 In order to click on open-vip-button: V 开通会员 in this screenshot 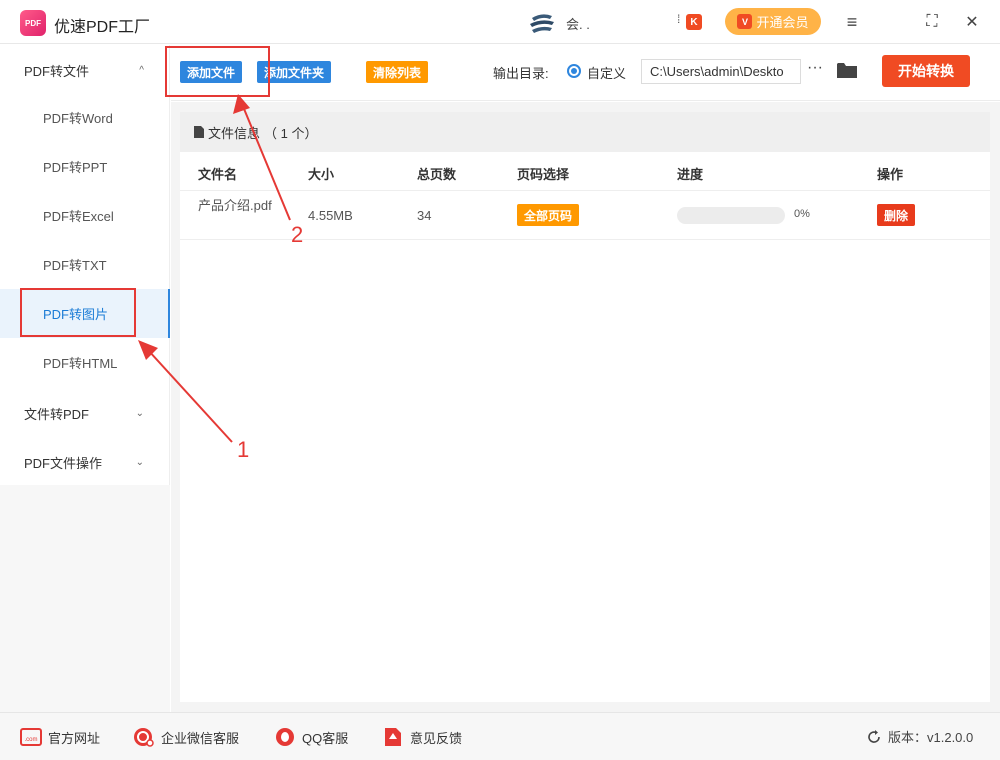, I will do `click(773, 21)`.